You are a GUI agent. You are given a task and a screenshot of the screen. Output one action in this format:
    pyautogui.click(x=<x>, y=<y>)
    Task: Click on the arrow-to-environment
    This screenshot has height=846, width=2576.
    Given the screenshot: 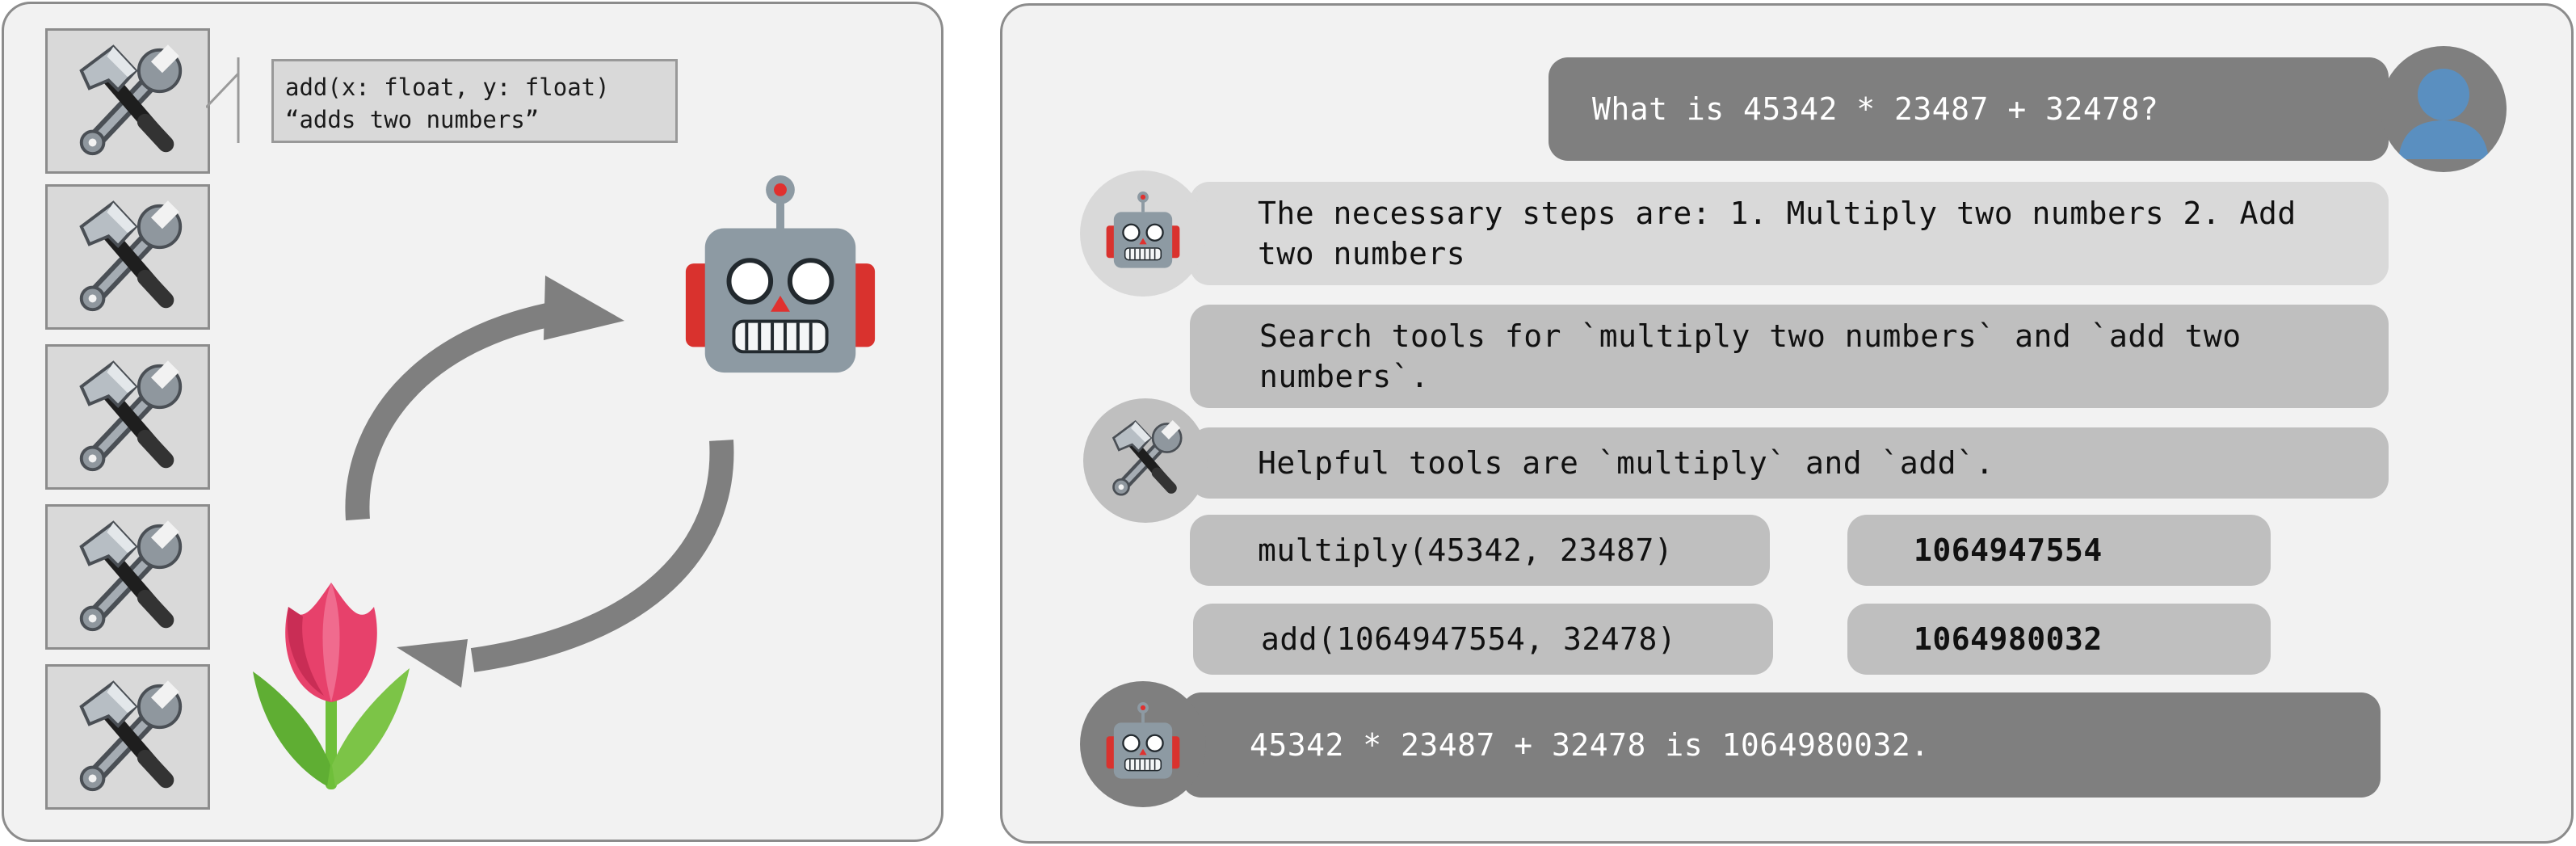 What is the action you would take?
    pyautogui.click(x=565, y=564)
    